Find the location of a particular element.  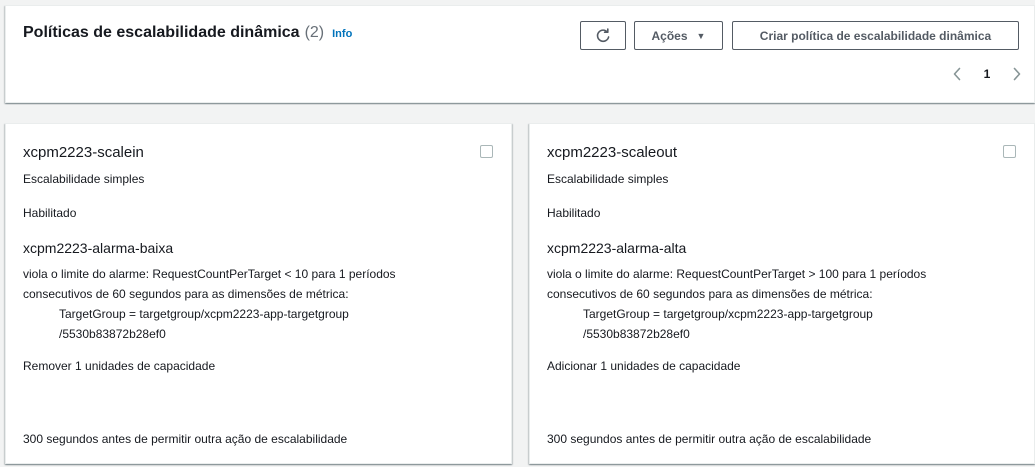

page-number: 1 is located at coordinates (987, 74).